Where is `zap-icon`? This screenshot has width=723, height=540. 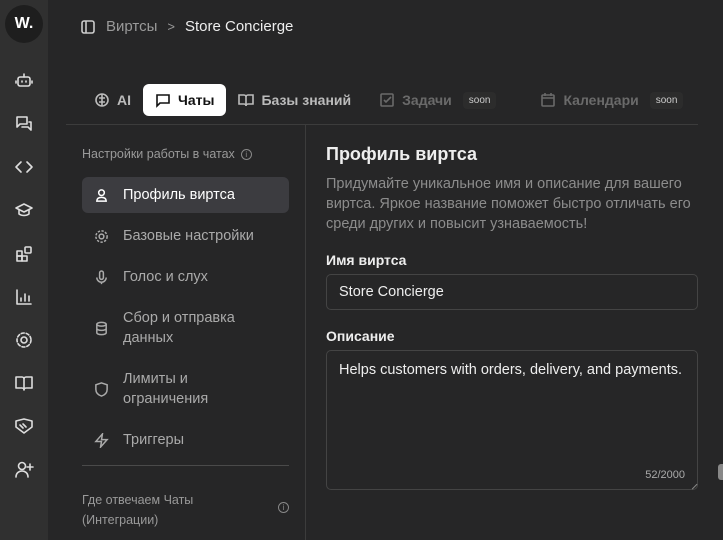 zap-icon is located at coordinates (101, 440).